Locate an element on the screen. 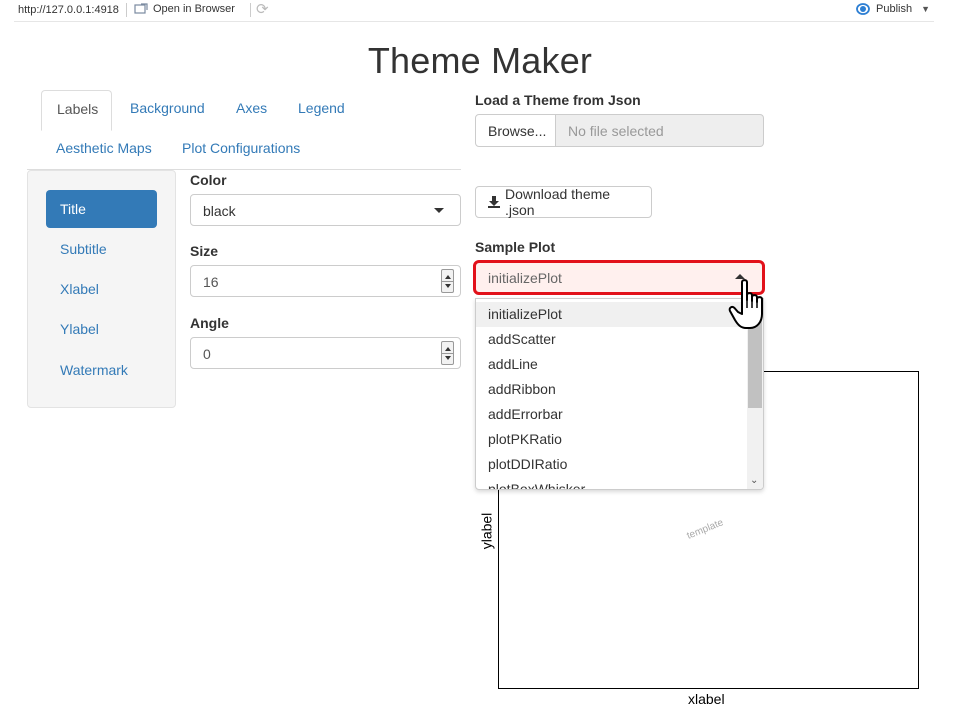 The height and width of the screenshot is (720, 960). angle-input: 0 is located at coordinates (325, 353).